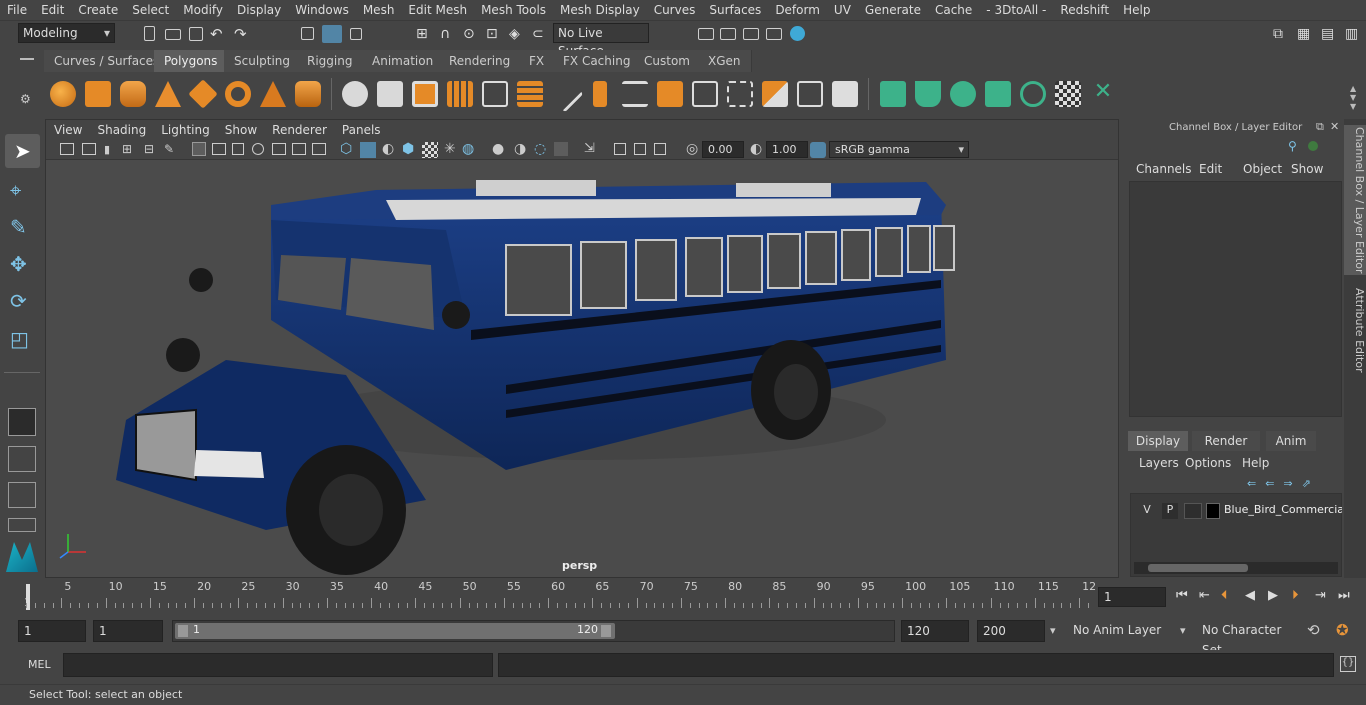 The image size is (1366, 705). Describe the element at coordinates (533, 631) in the screenshot. I see `range-slider: 1 120` at that location.